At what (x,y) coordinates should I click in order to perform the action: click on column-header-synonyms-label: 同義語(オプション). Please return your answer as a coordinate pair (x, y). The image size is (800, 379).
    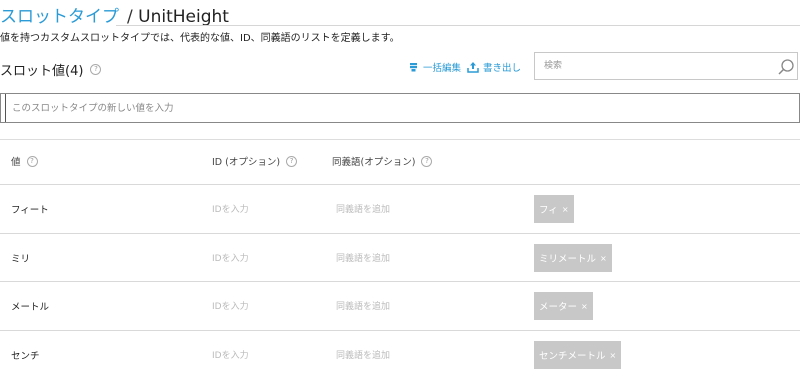
    Looking at the image, I should click on (374, 162).